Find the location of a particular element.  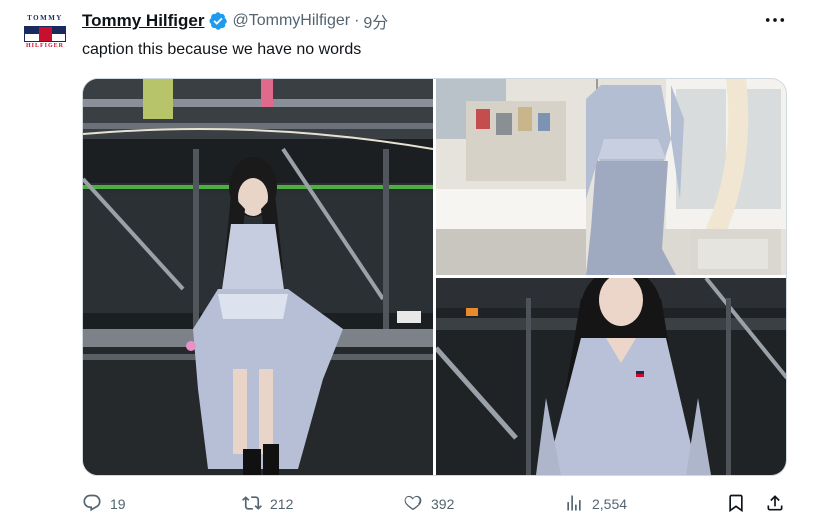

action-bar: 19 212 392 2,554 is located at coordinates (434, 504).